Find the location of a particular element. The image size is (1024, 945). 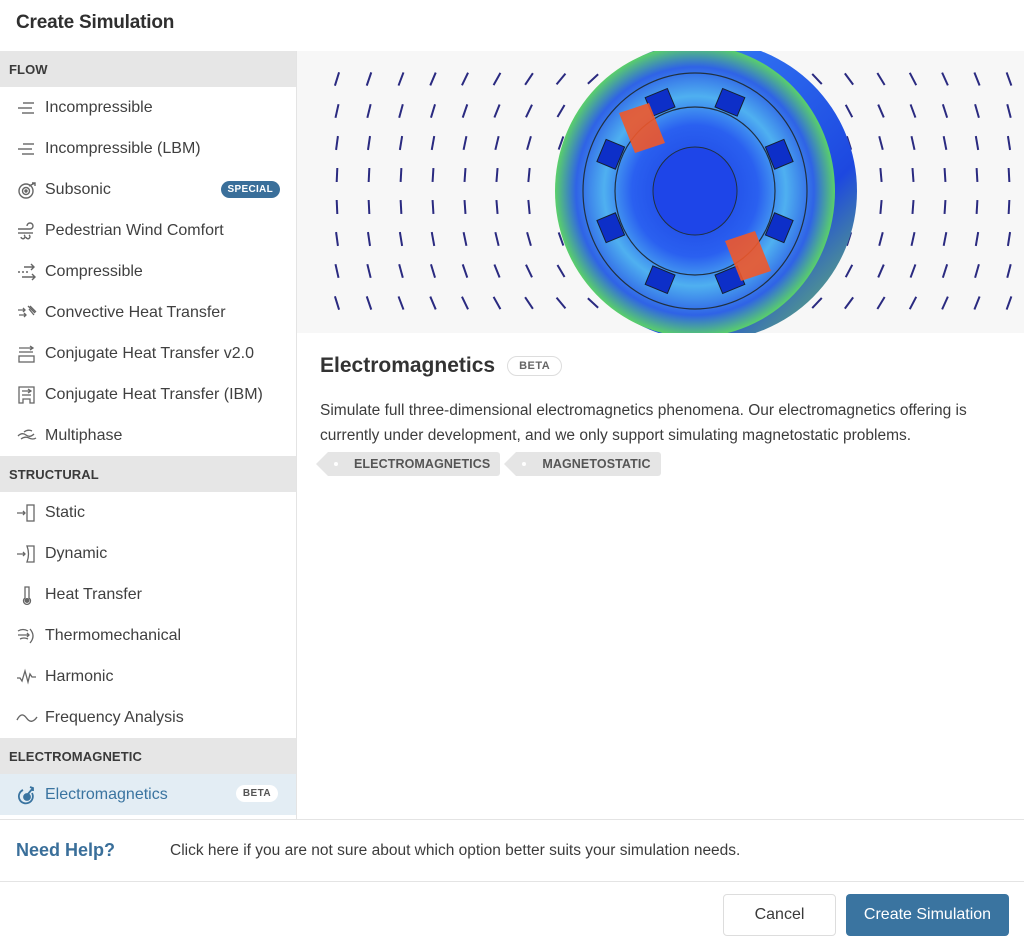

section-header-structural: STRUCTURAL is located at coordinates (148, 474).